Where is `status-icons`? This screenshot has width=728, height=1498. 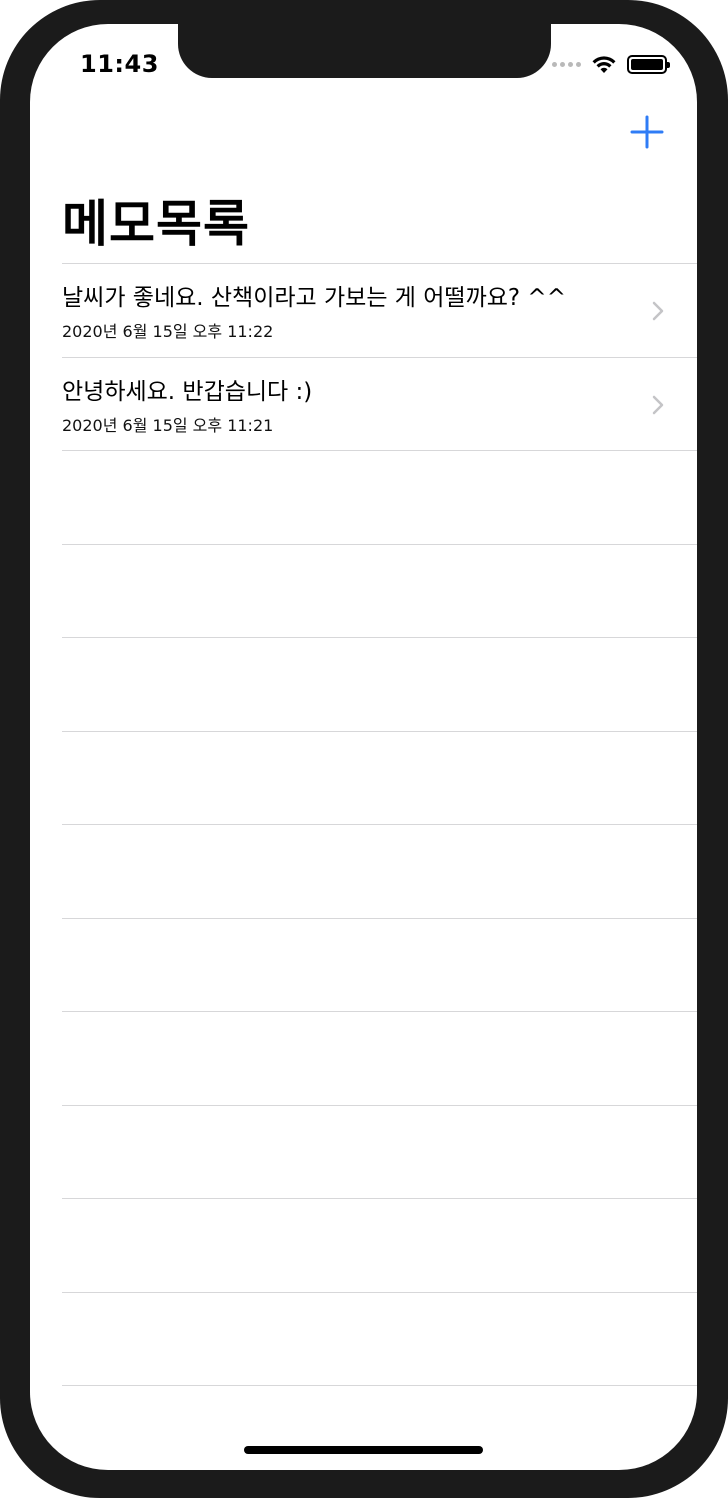
status-icons is located at coordinates (611, 64).